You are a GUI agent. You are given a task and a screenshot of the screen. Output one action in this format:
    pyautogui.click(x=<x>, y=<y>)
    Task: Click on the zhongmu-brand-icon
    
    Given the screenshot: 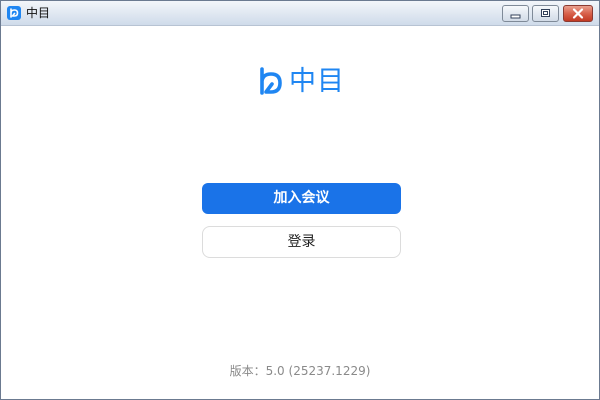 What is the action you would take?
    pyautogui.click(x=271, y=81)
    